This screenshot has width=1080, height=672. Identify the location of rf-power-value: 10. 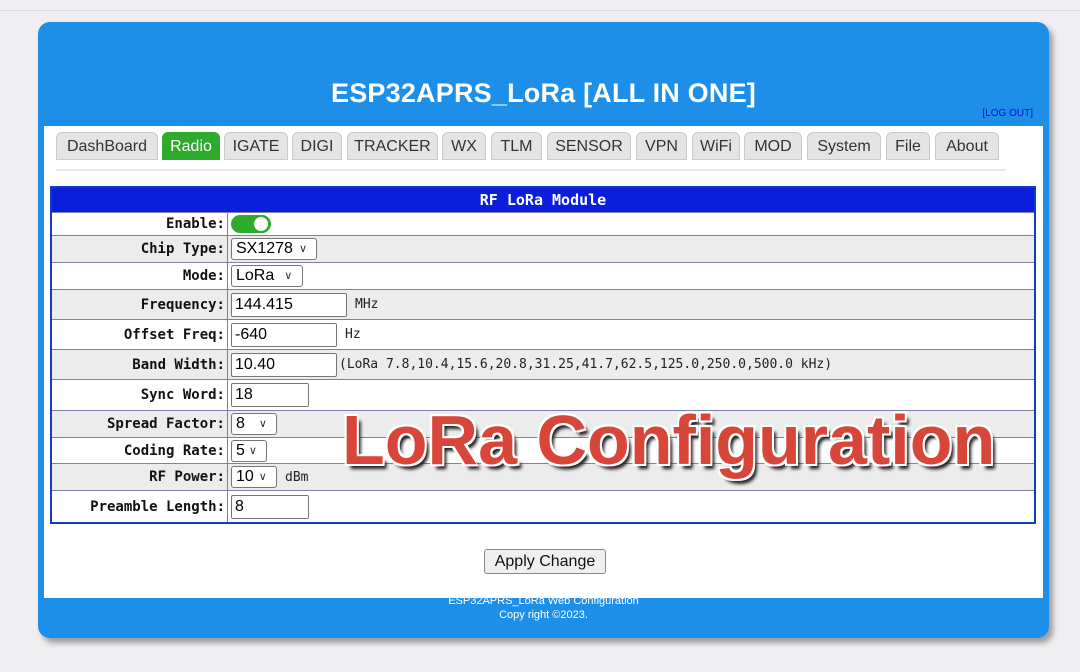
(245, 476).